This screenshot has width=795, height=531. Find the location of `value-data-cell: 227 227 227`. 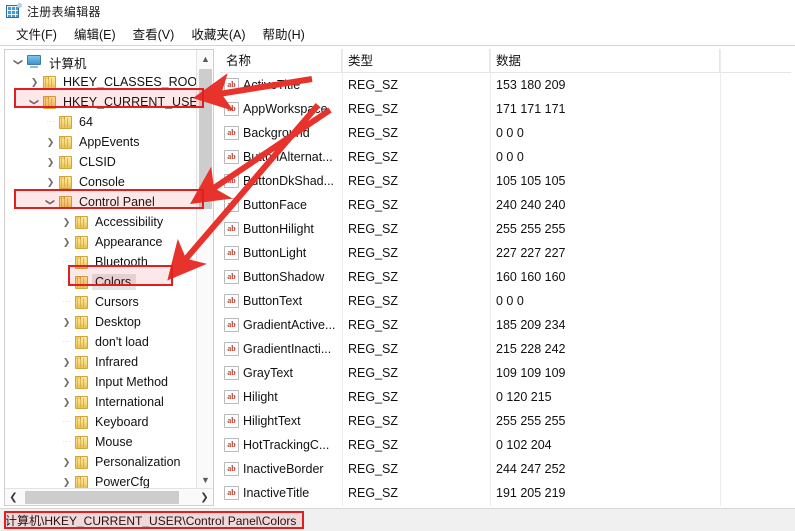

value-data-cell: 227 227 227 is located at coordinates (531, 253).